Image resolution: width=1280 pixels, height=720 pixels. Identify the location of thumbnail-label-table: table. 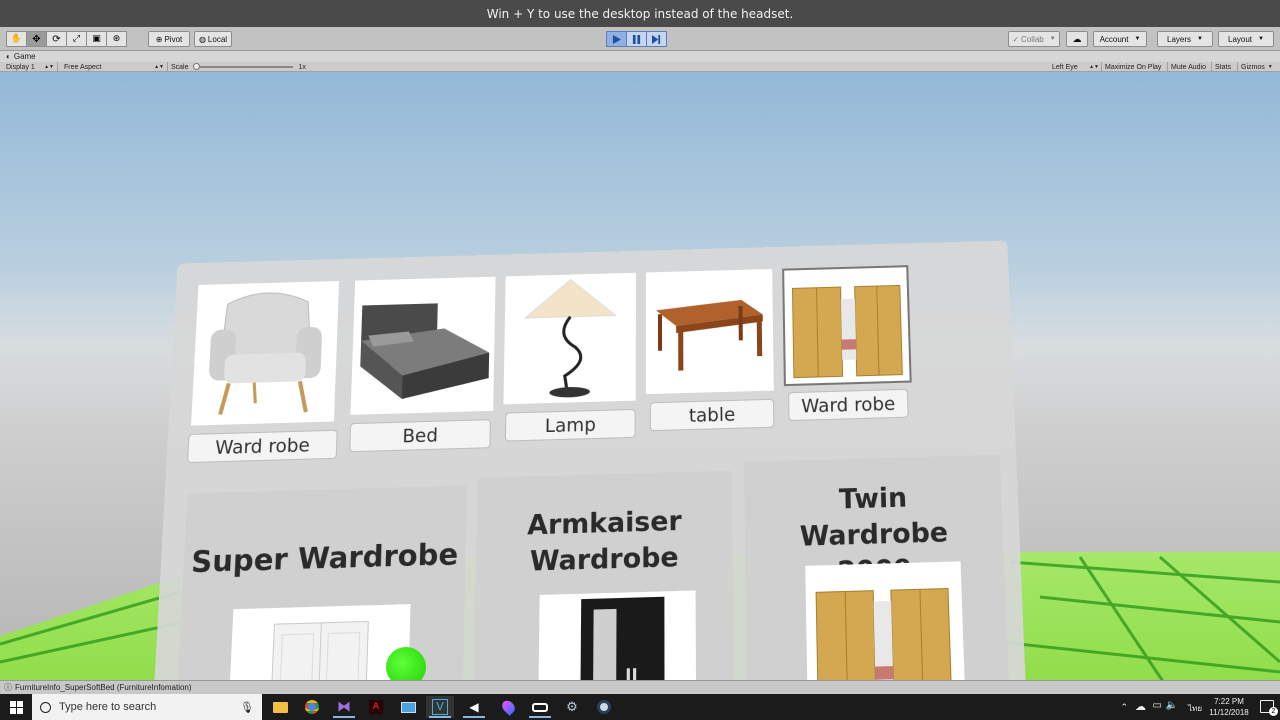
(712, 415).